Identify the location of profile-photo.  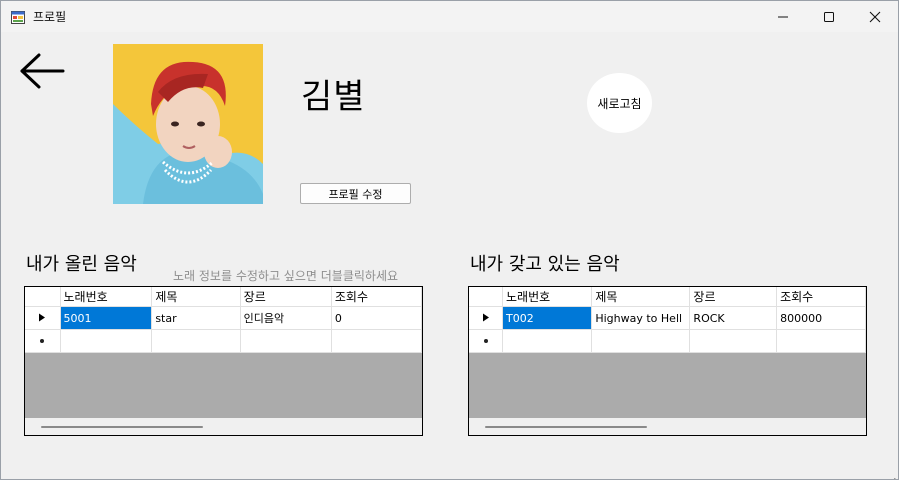
(188, 124).